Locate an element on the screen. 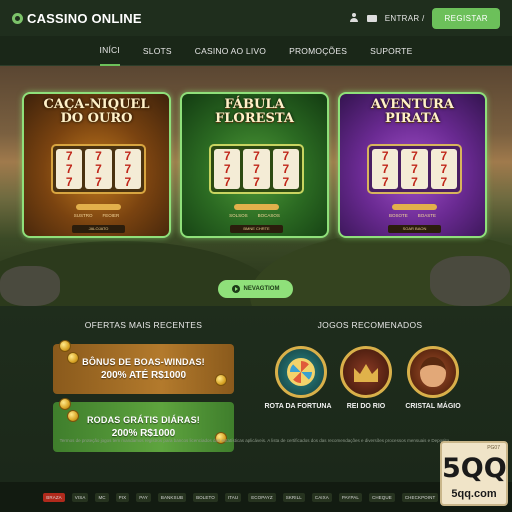 The height and width of the screenshot is (512, 512). card-play-button: BMNE CHRTE is located at coordinates (256, 229).